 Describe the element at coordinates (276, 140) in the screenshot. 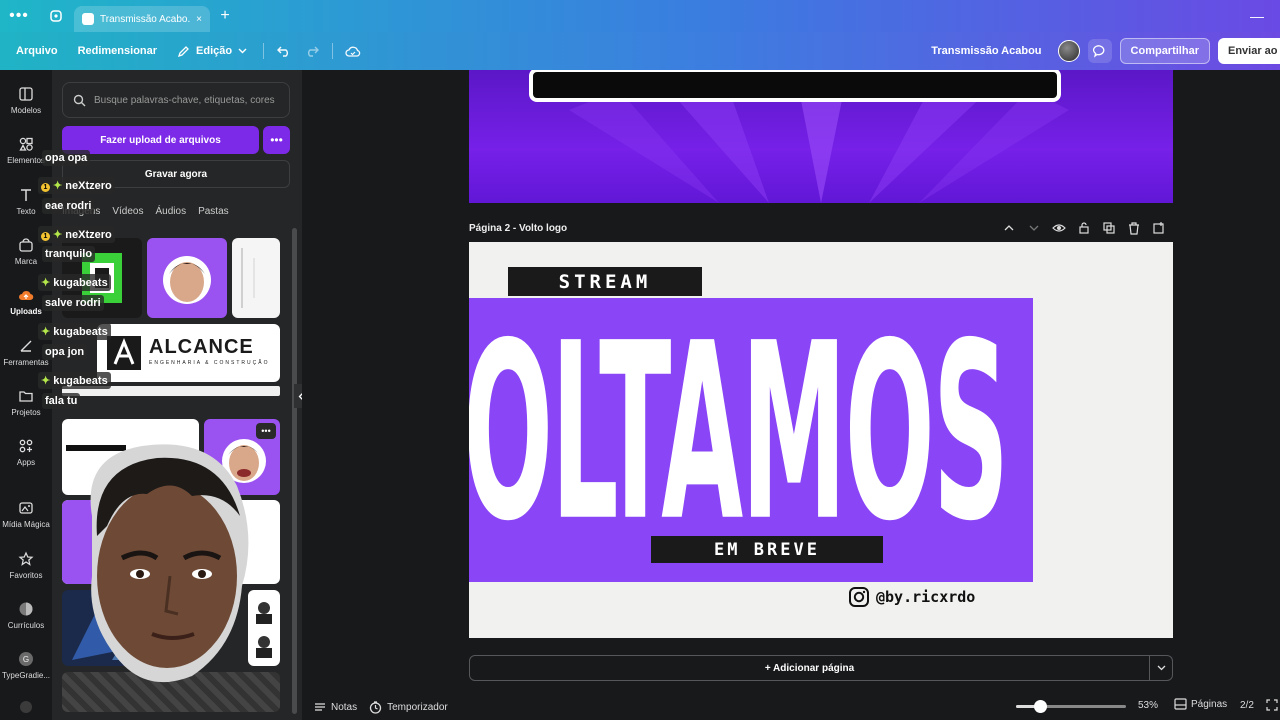

I see `more-options-button: •••` at that location.